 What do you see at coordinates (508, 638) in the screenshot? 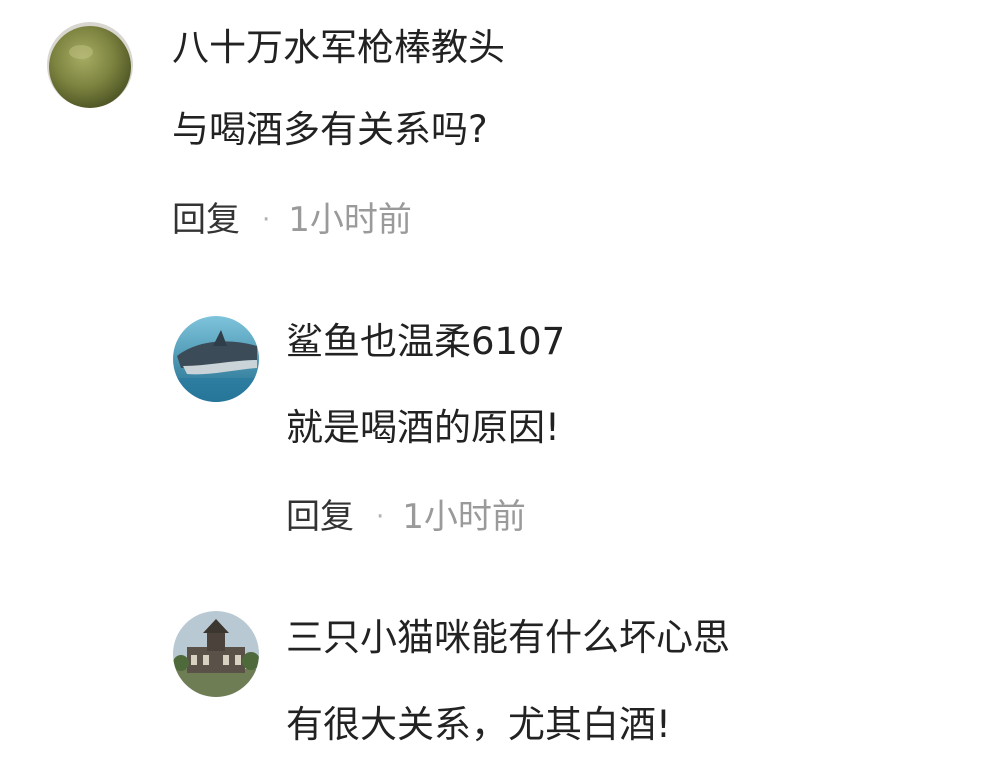
I see `username: 三只小猫咪能有什么坏心思` at bounding box center [508, 638].